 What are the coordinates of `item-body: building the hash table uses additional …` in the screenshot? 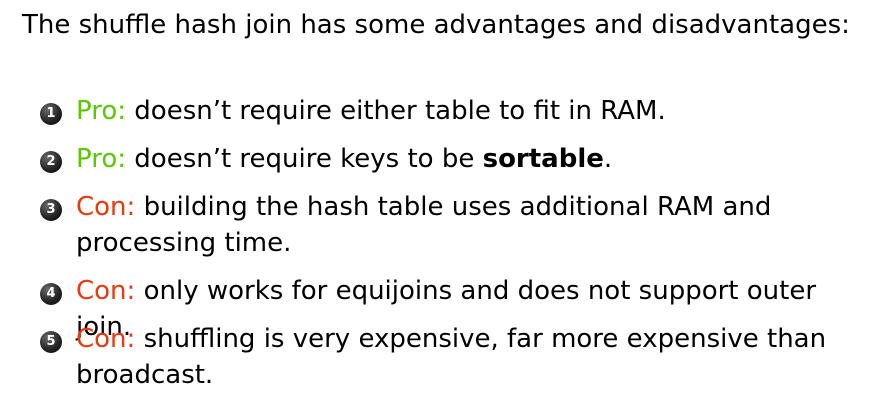 It's located at (424, 225).